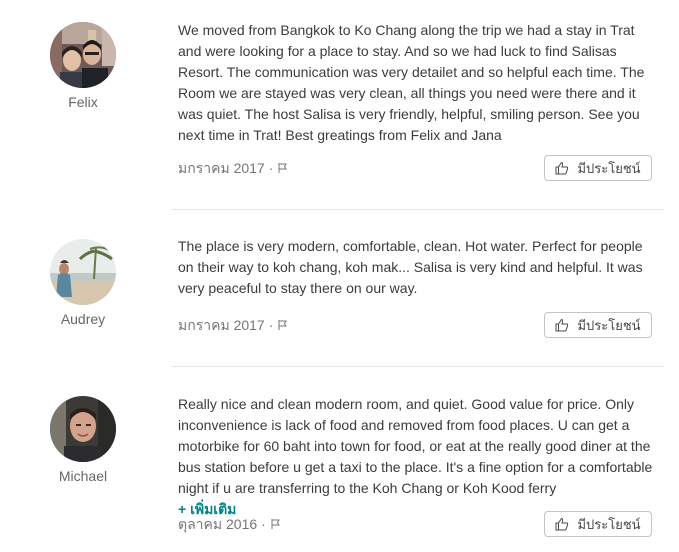 The width and height of the screenshot is (679, 552). I want to click on reviewer: Audrey, so click(83, 283).